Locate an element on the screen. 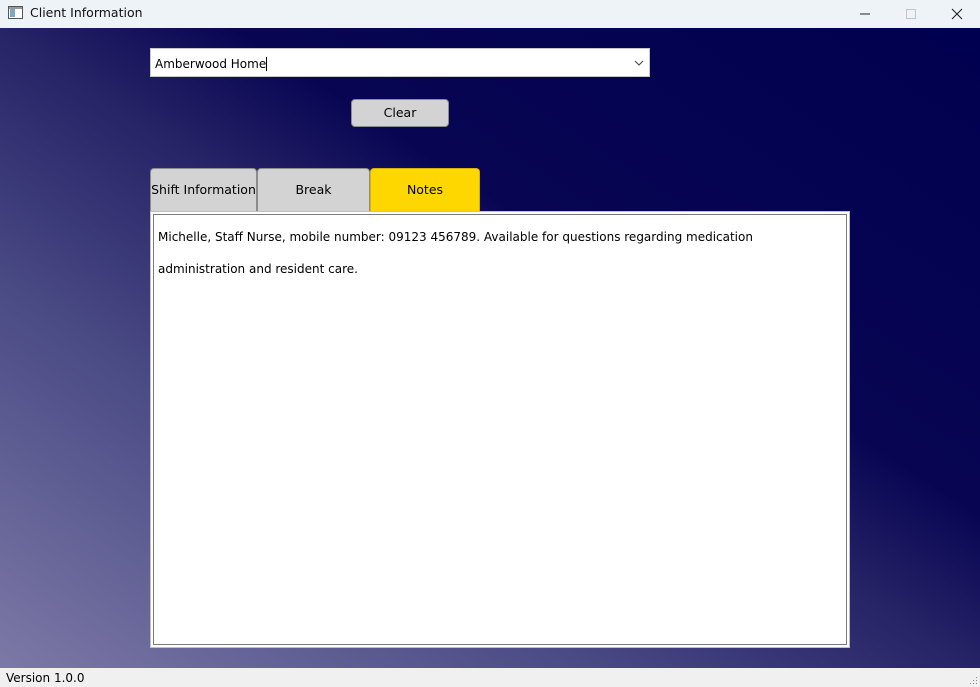 The image size is (980, 687). maximize-button is located at coordinates (911, 14).